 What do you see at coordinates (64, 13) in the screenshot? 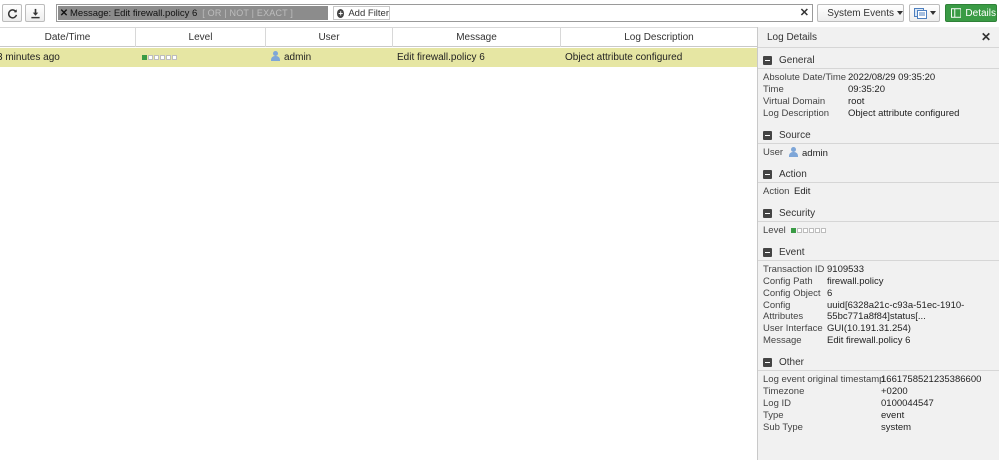
I see `remove-filter-icon: ✕` at bounding box center [64, 13].